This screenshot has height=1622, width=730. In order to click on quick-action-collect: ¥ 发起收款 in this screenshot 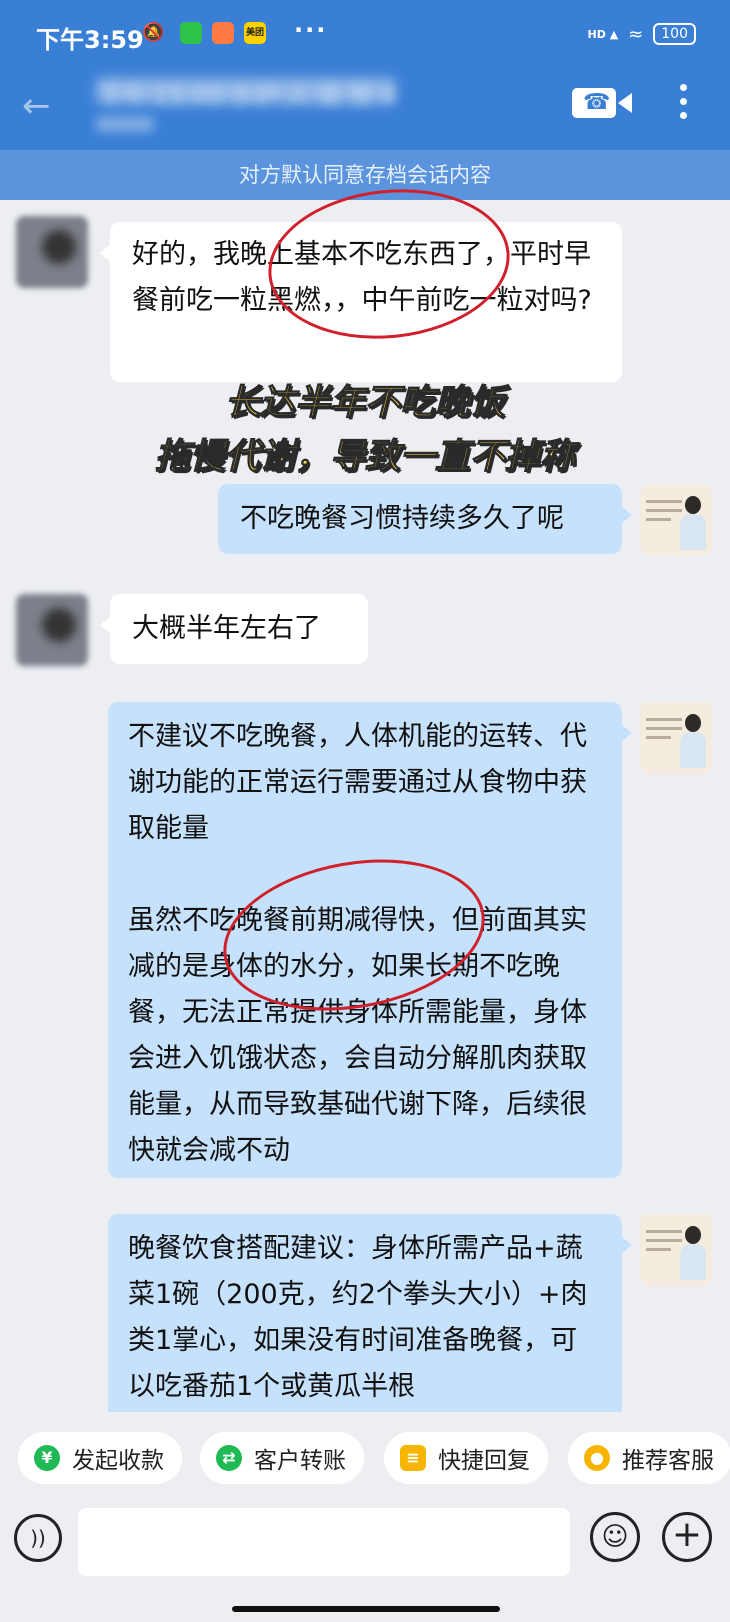, I will do `click(100, 1458)`.